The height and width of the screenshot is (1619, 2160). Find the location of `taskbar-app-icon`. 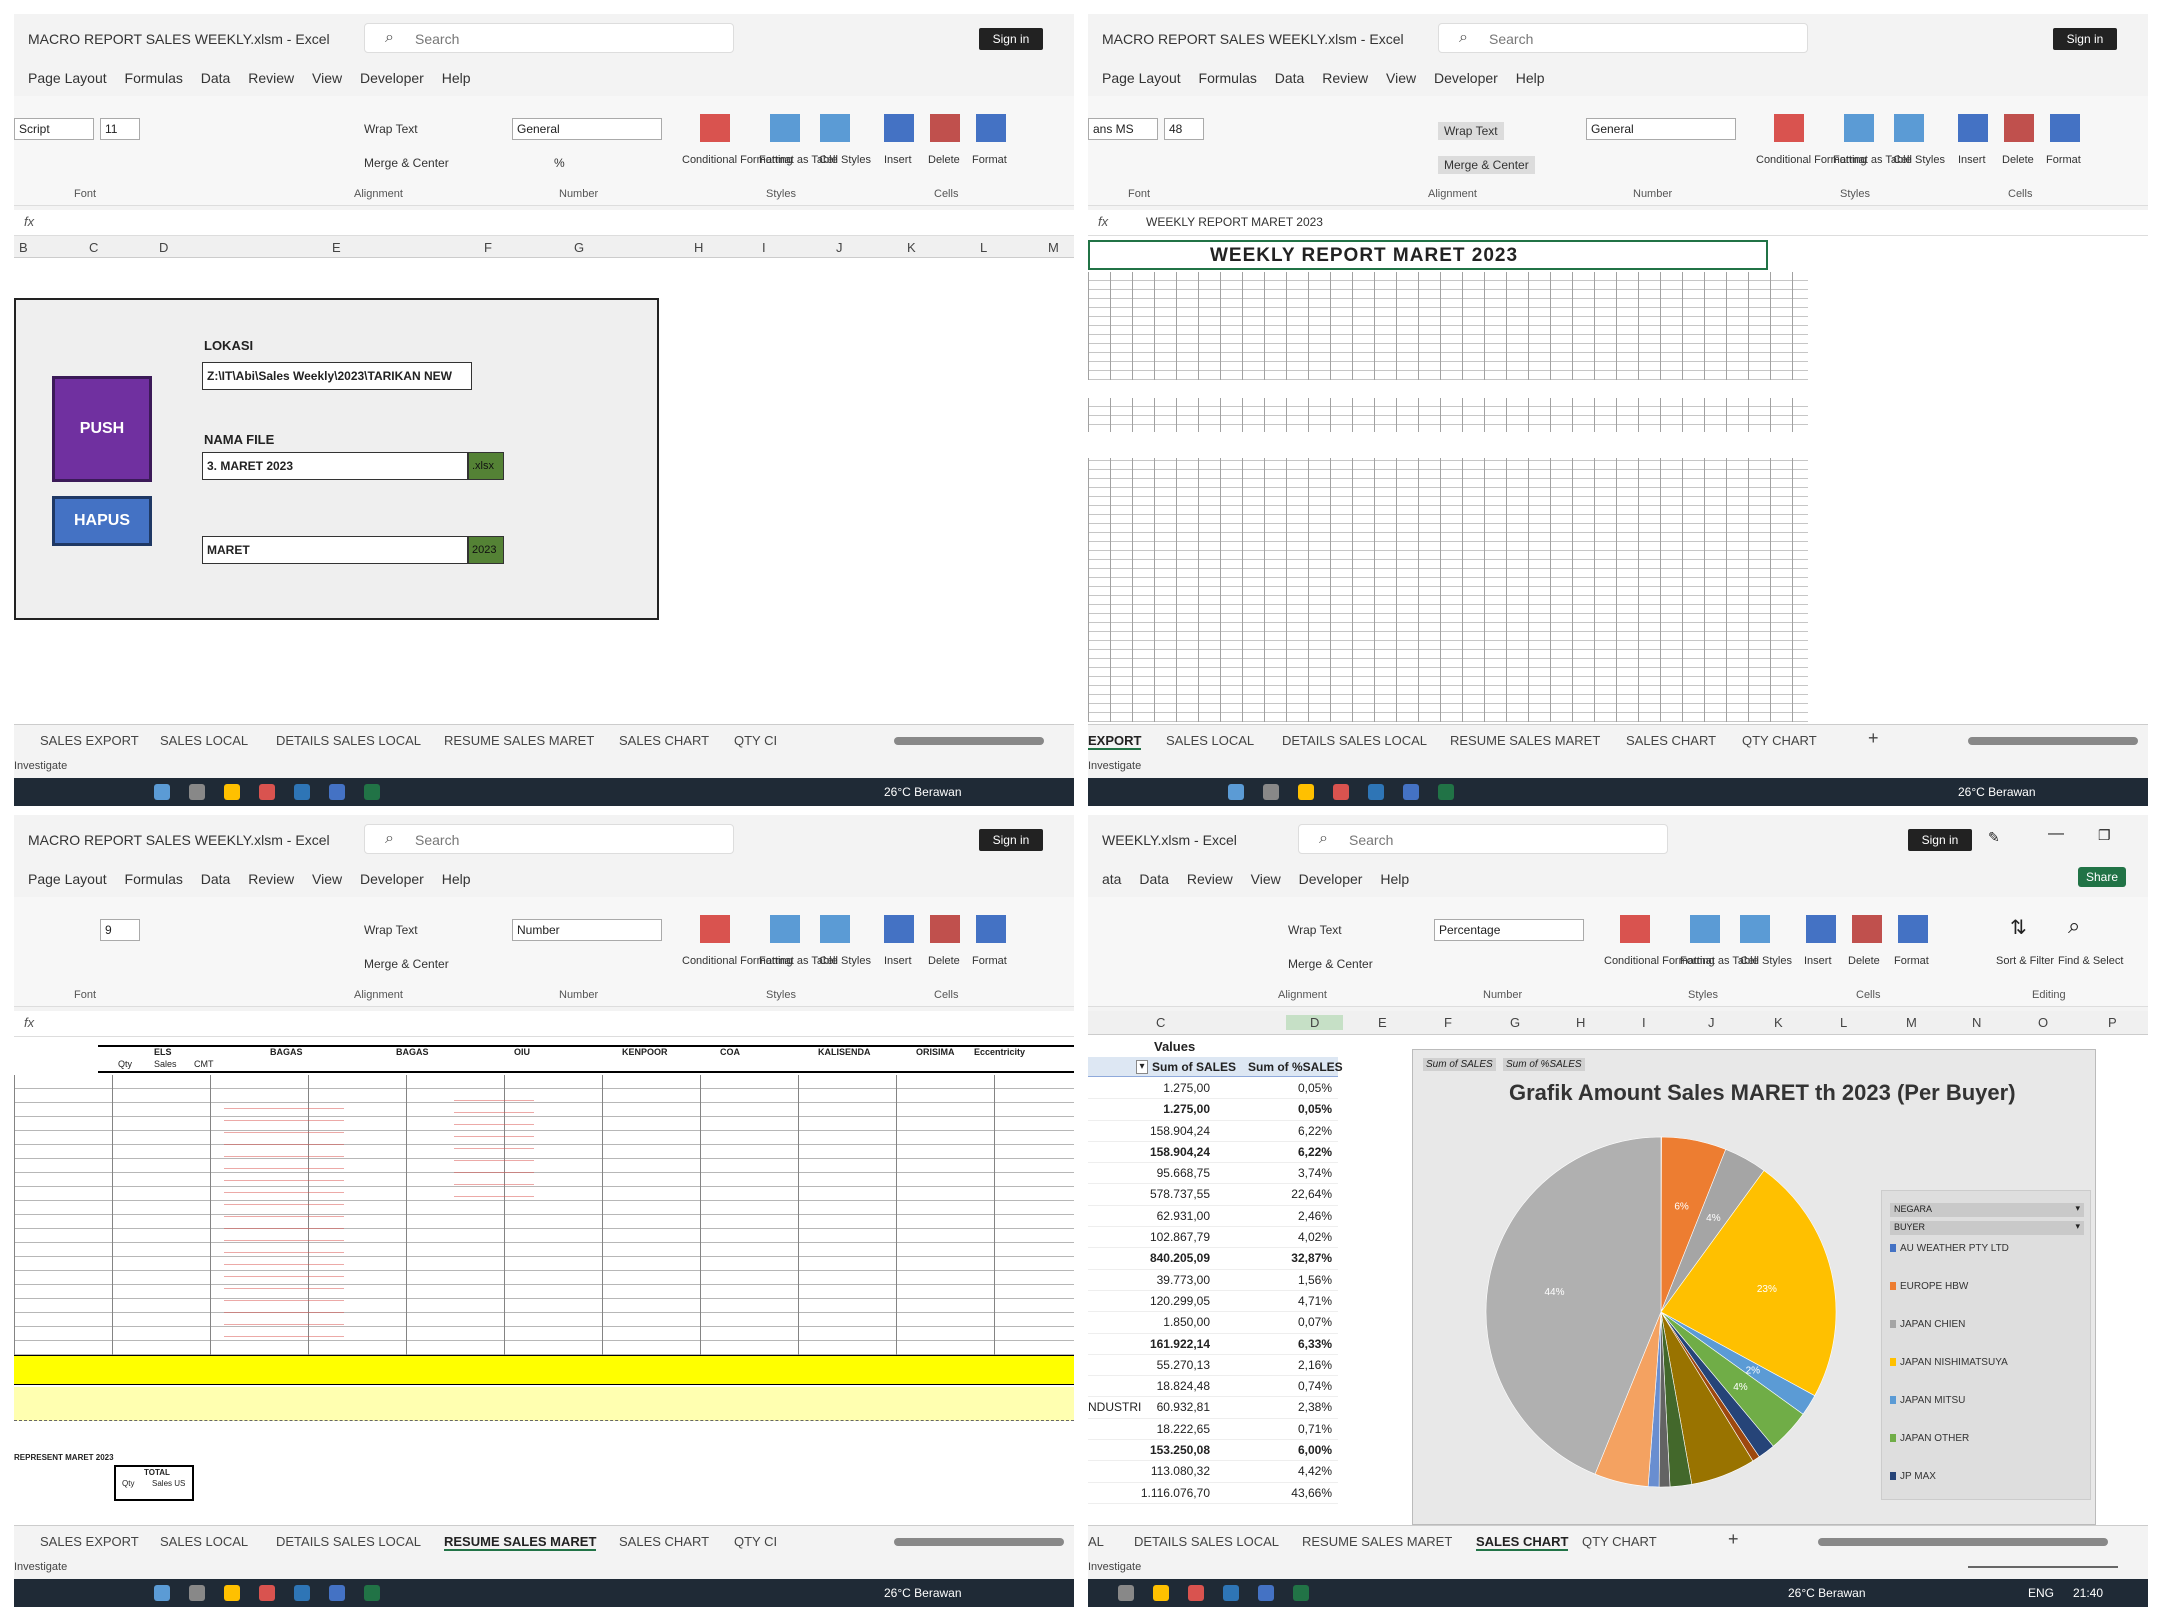

taskbar-app-icon is located at coordinates (1271, 792).